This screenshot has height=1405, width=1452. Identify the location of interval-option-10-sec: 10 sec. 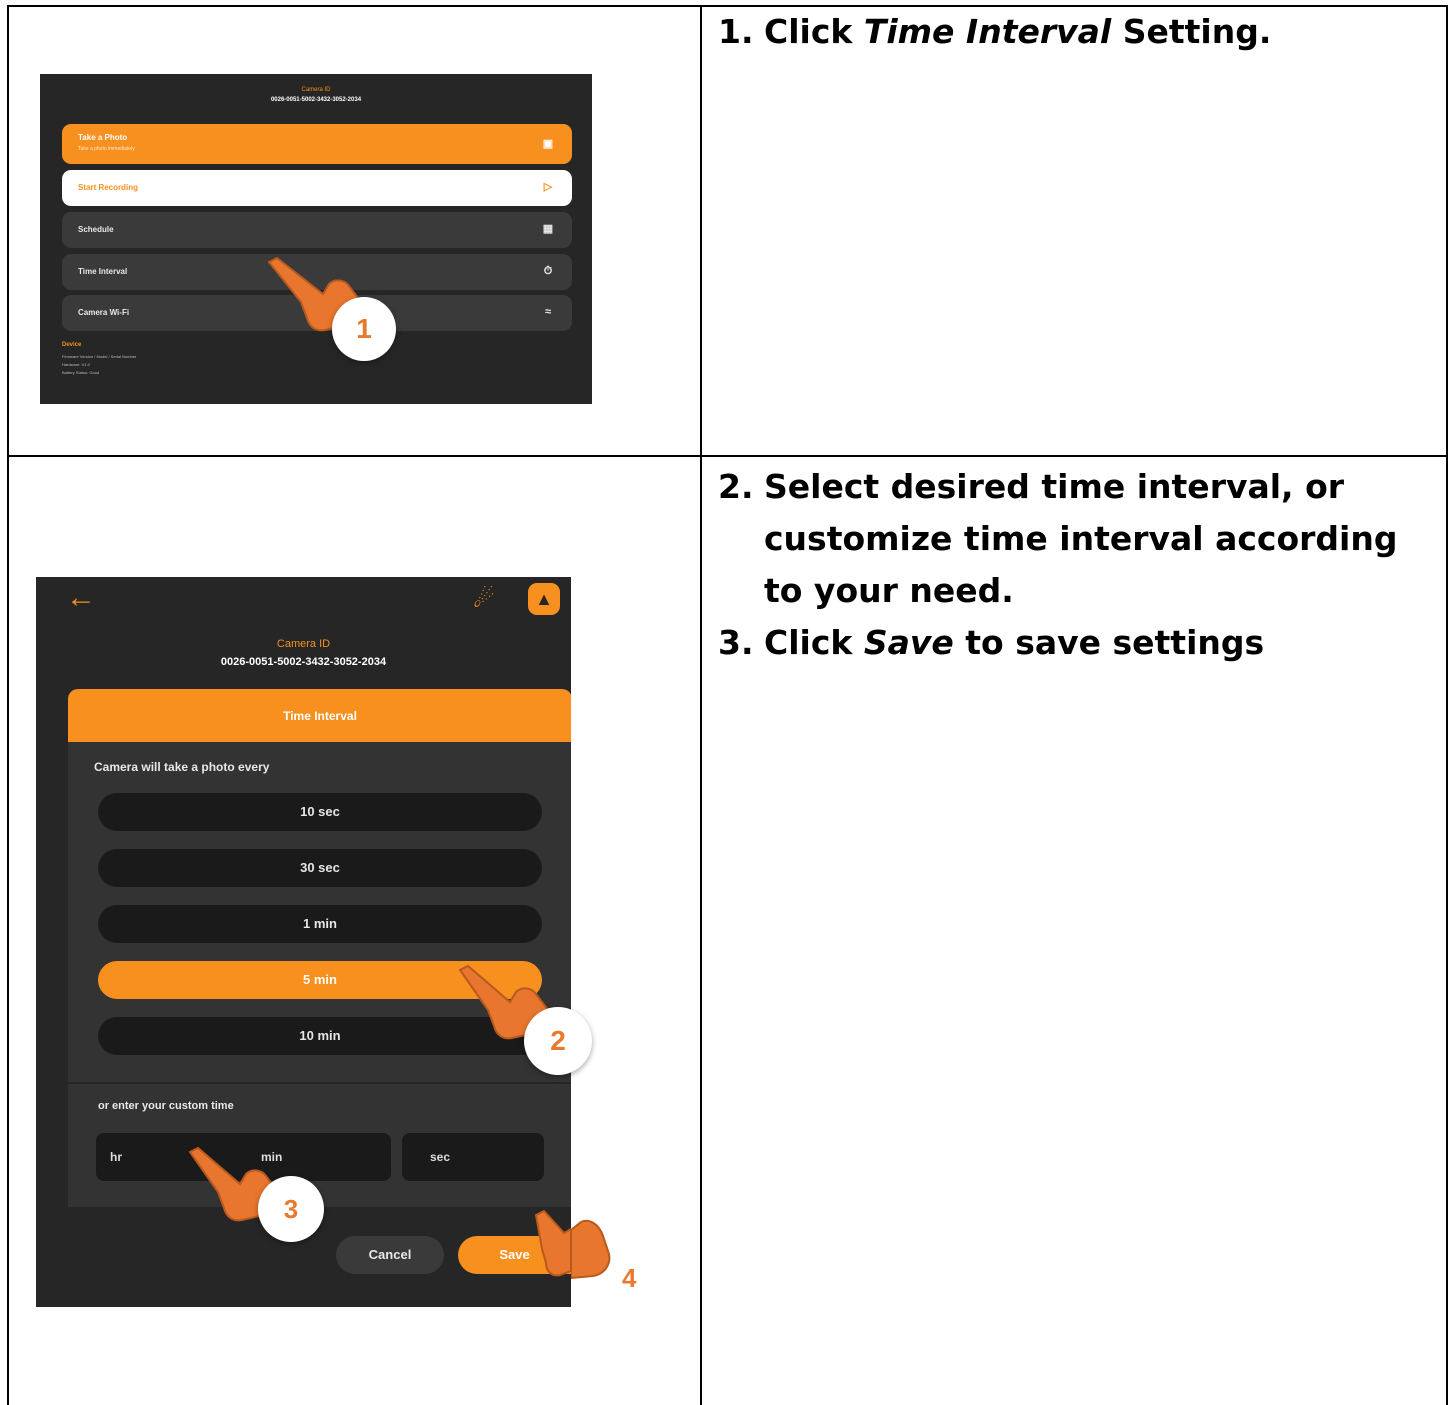
(320, 812).